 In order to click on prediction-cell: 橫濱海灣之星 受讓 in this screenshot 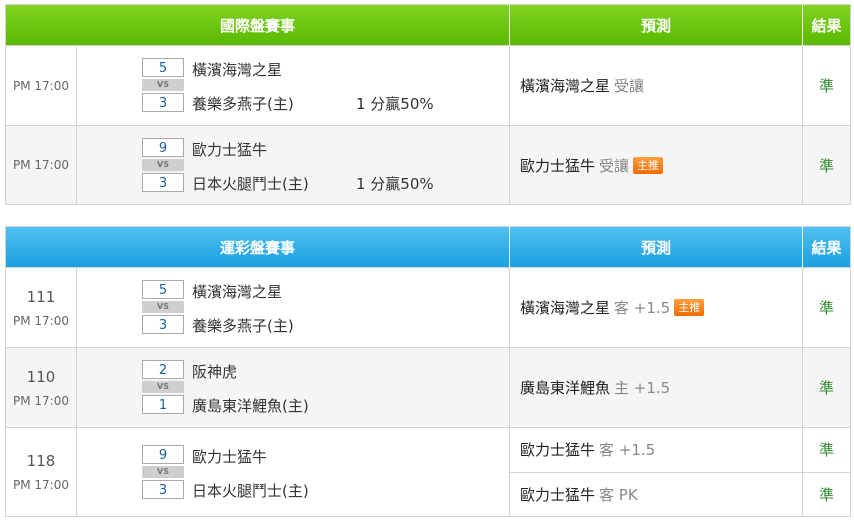, I will do `click(656, 85)`.